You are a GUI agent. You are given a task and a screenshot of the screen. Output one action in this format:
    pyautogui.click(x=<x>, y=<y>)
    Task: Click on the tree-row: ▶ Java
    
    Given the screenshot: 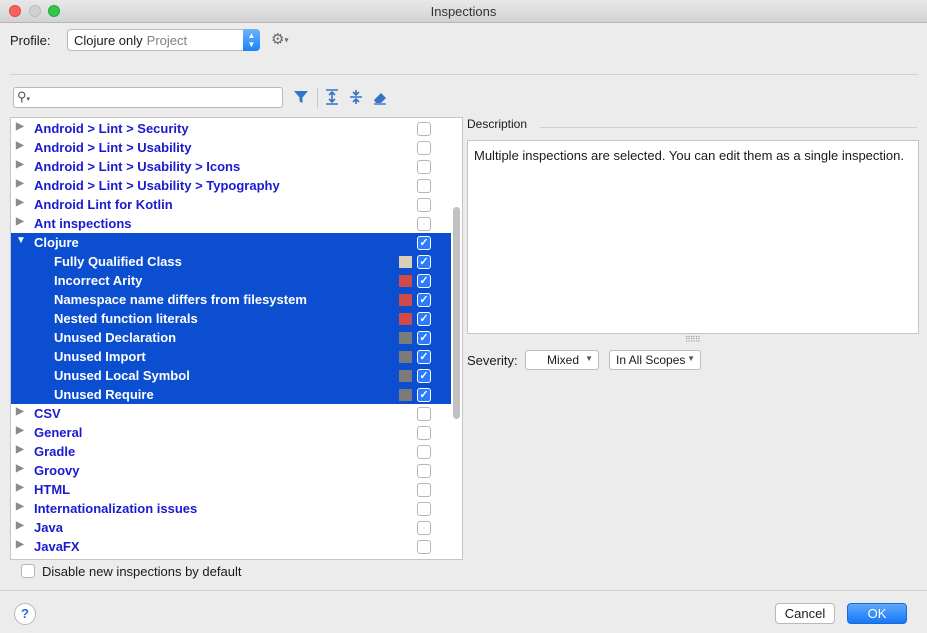 What is the action you would take?
    pyautogui.click(x=231, y=527)
    